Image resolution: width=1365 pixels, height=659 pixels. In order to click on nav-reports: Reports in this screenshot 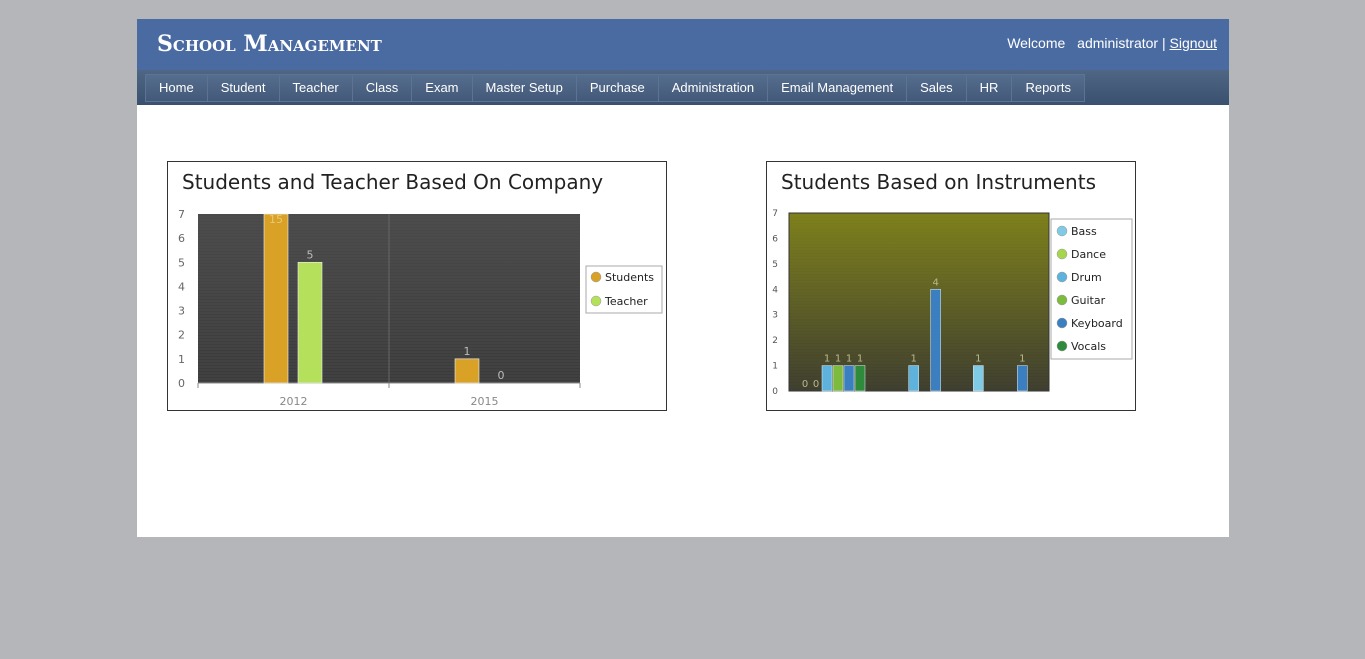, I will do `click(1048, 88)`.